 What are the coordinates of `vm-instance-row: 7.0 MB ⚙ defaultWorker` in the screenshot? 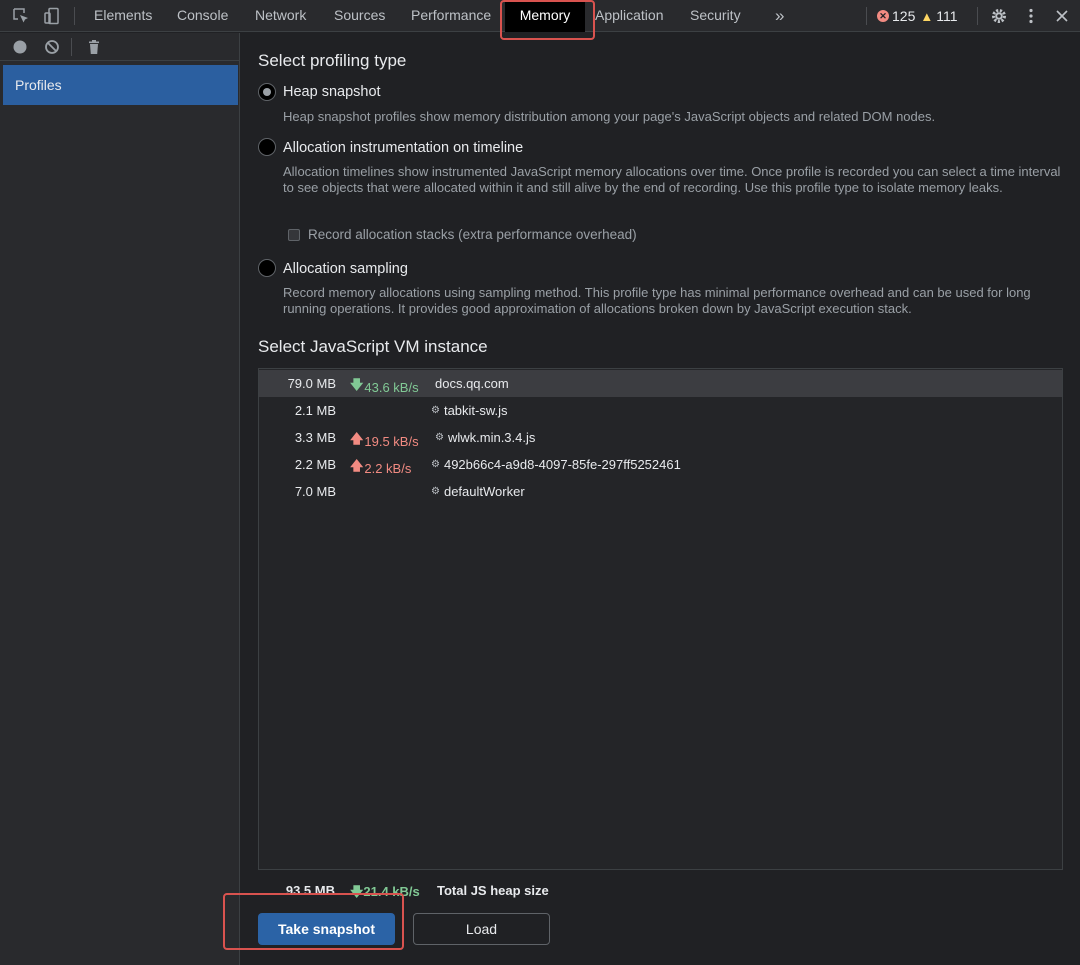 It's located at (660, 491).